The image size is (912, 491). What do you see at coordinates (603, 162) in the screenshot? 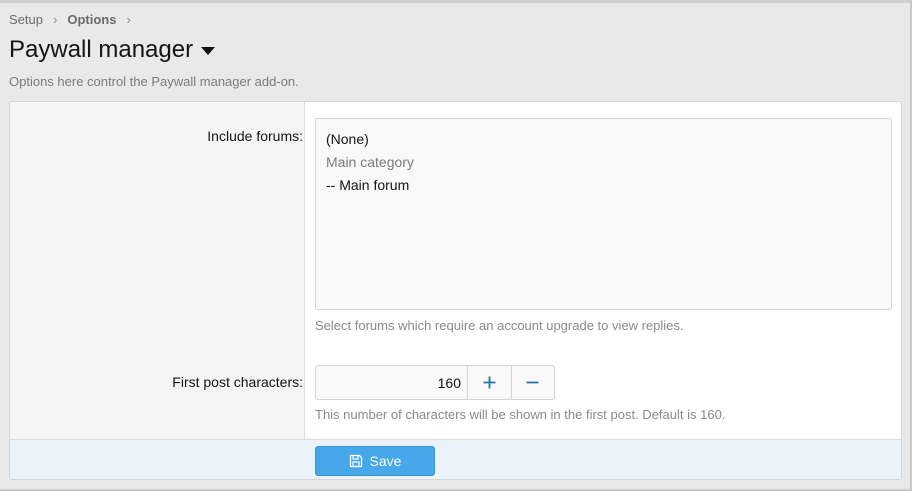
I see `forum-option-main-category: Main category` at bounding box center [603, 162].